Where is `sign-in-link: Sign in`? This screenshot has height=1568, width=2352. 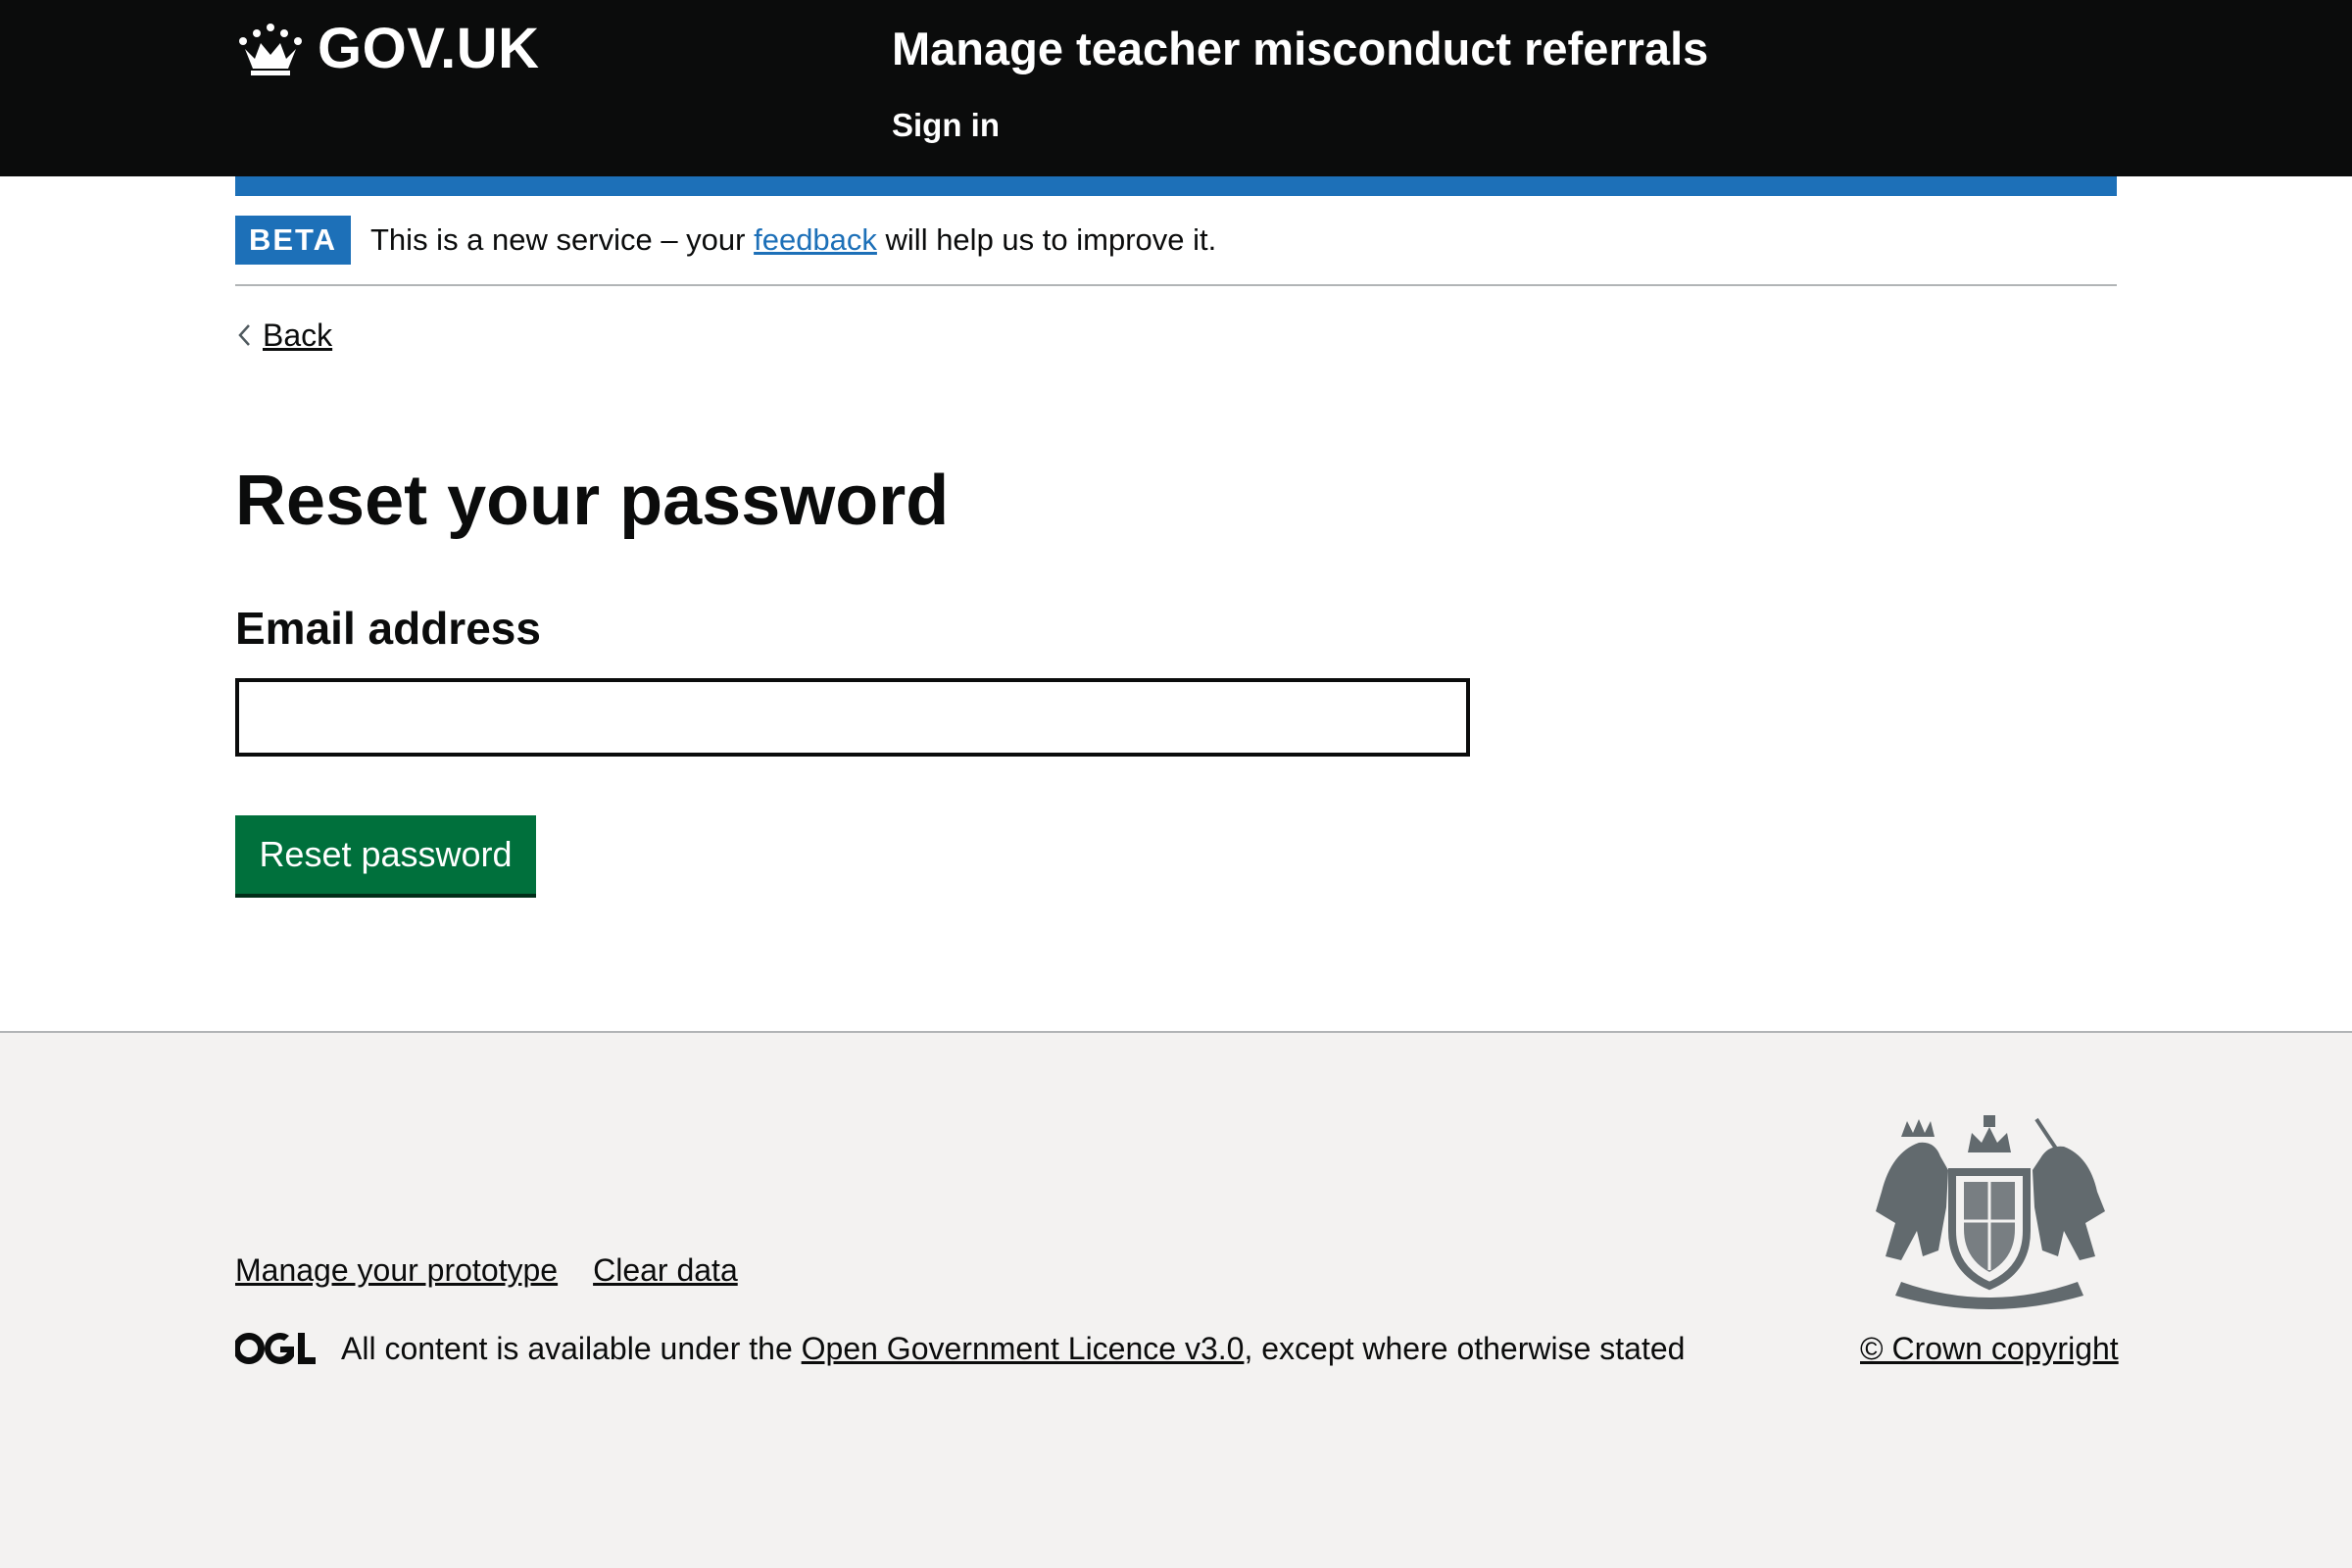
sign-in-link: Sign in is located at coordinates (946, 126).